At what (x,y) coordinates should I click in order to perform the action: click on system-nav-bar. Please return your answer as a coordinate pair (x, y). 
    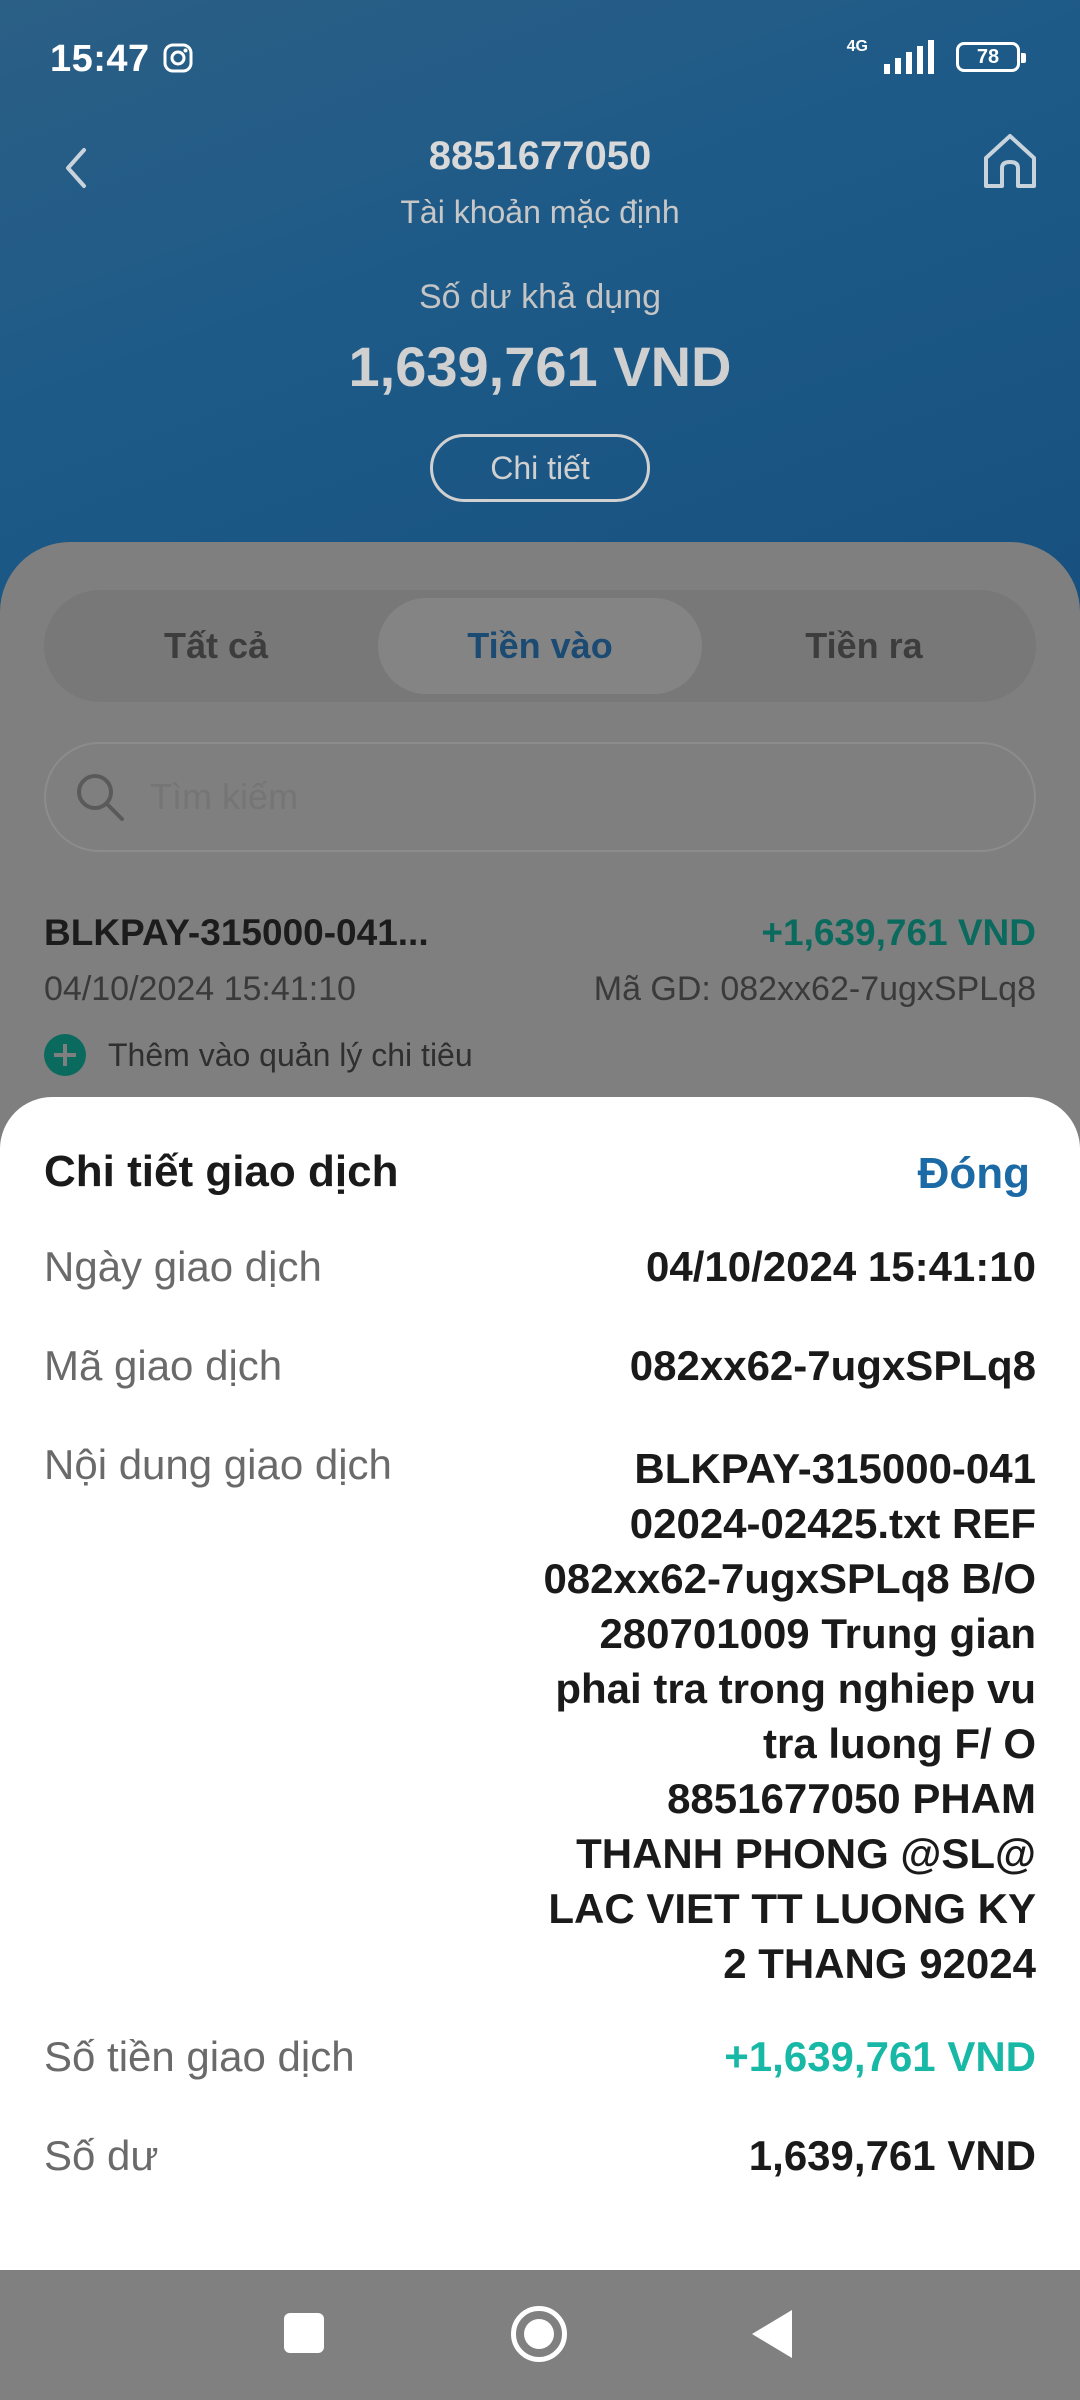
    Looking at the image, I should click on (540, 2335).